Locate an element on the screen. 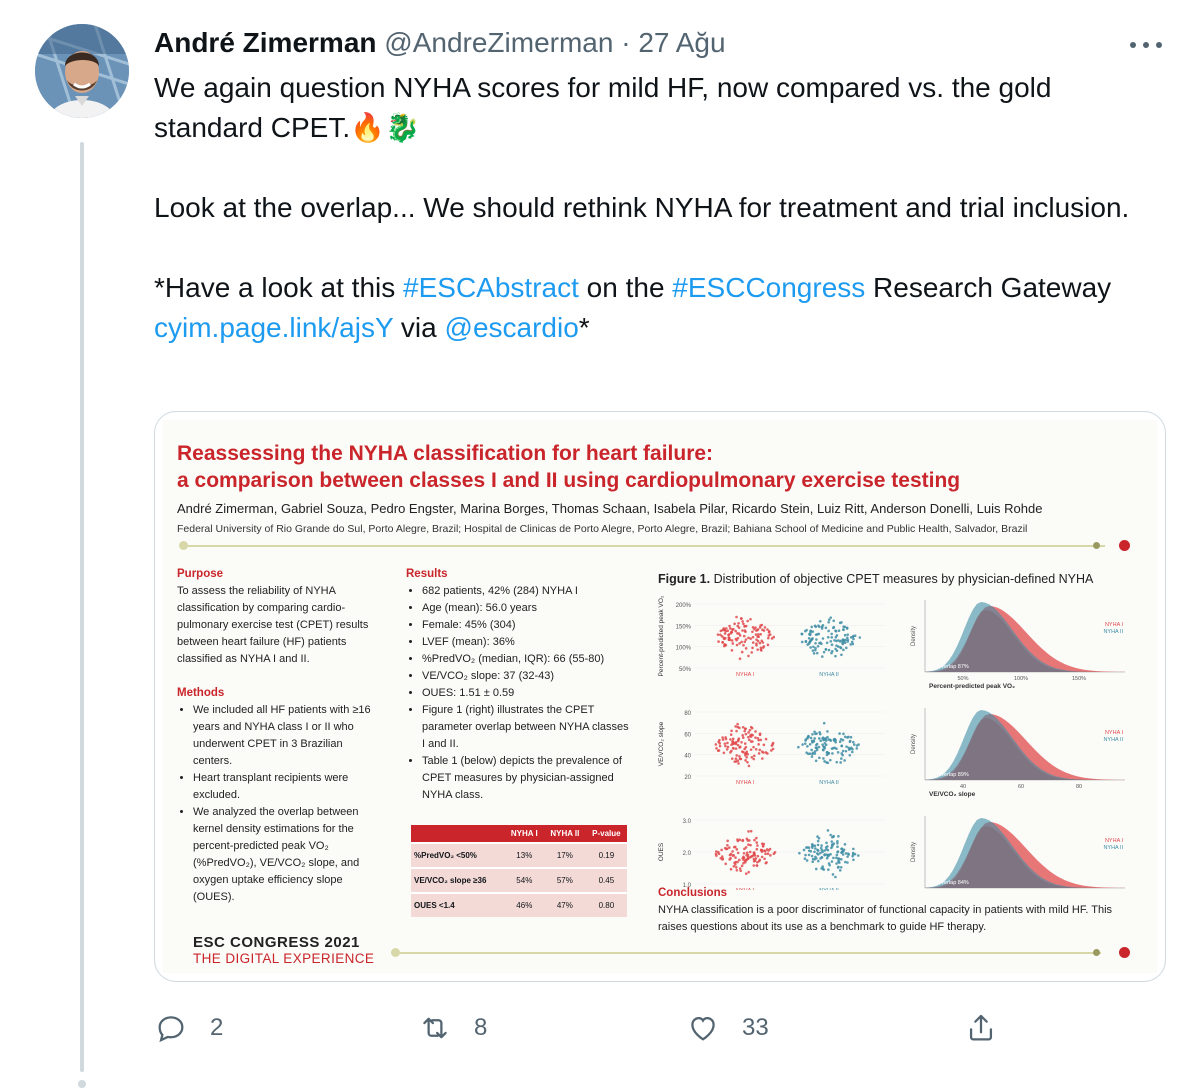 The image size is (1198, 1090). reply-button: 2 is located at coordinates (188, 1028).